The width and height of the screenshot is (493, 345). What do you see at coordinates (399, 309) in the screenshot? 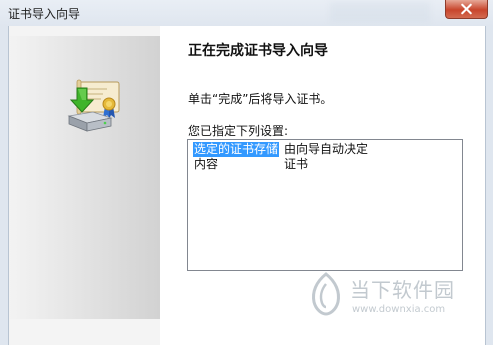
I see `watermark-url: www.downxia.com` at bounding box center [399, 309].